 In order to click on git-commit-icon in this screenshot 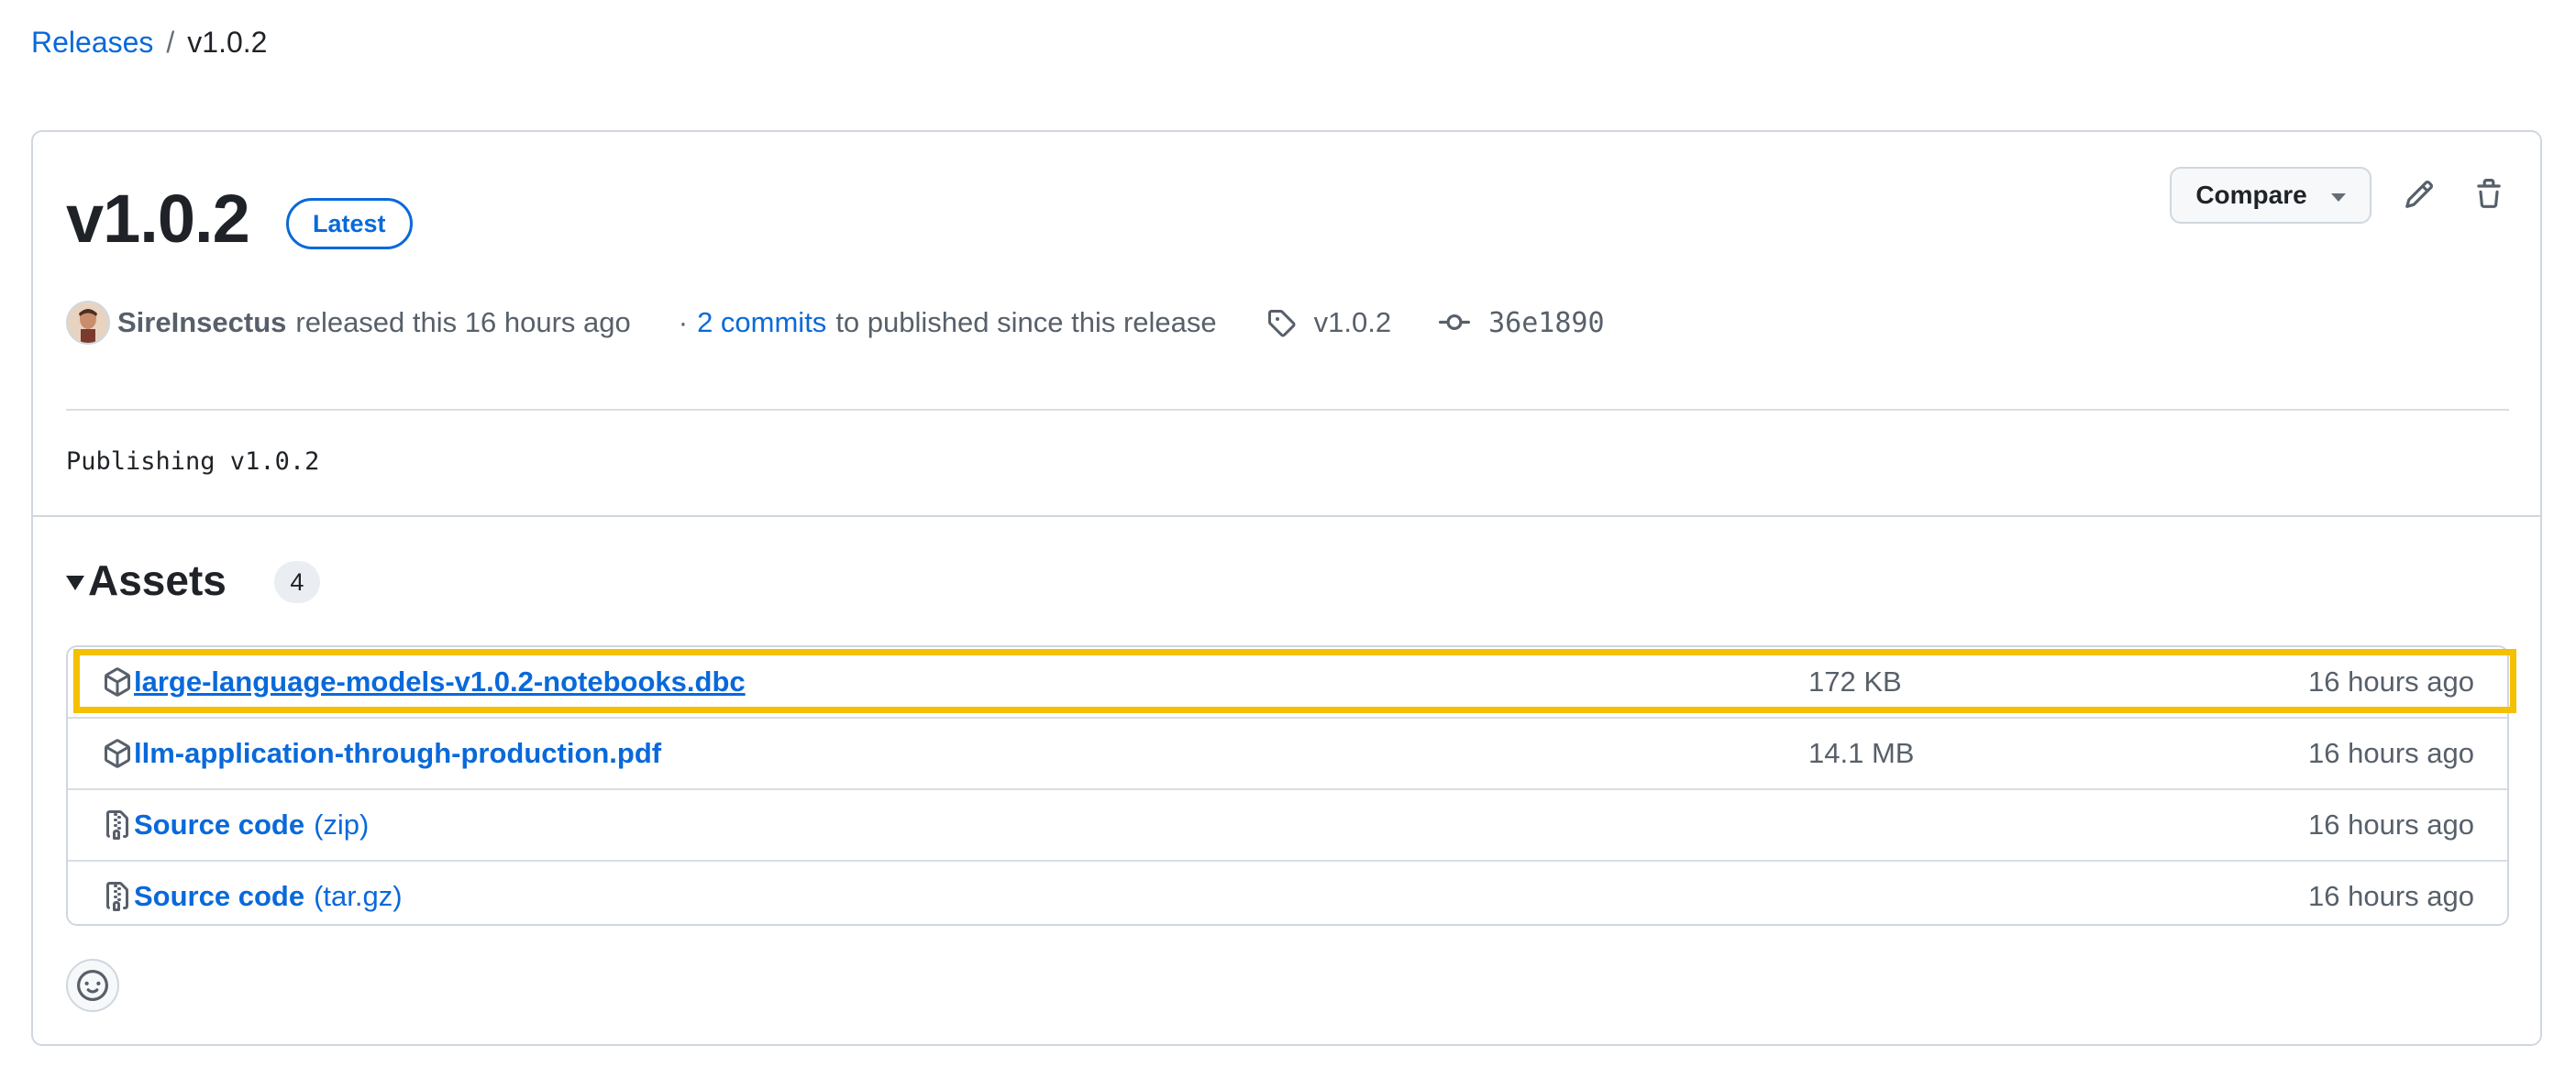, I will do `click(1455, 322)`.